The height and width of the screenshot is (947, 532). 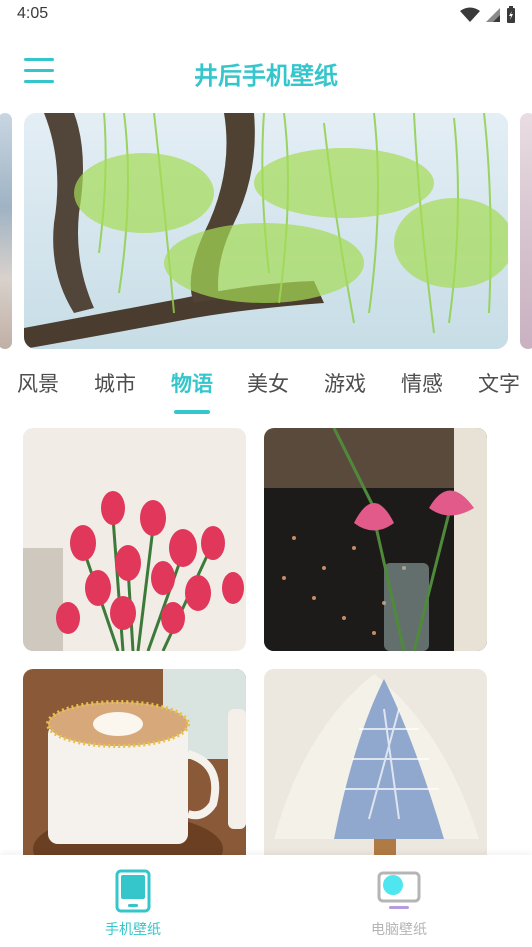 I want to click on tab-game: 游戏, so click(x=345, y=383).